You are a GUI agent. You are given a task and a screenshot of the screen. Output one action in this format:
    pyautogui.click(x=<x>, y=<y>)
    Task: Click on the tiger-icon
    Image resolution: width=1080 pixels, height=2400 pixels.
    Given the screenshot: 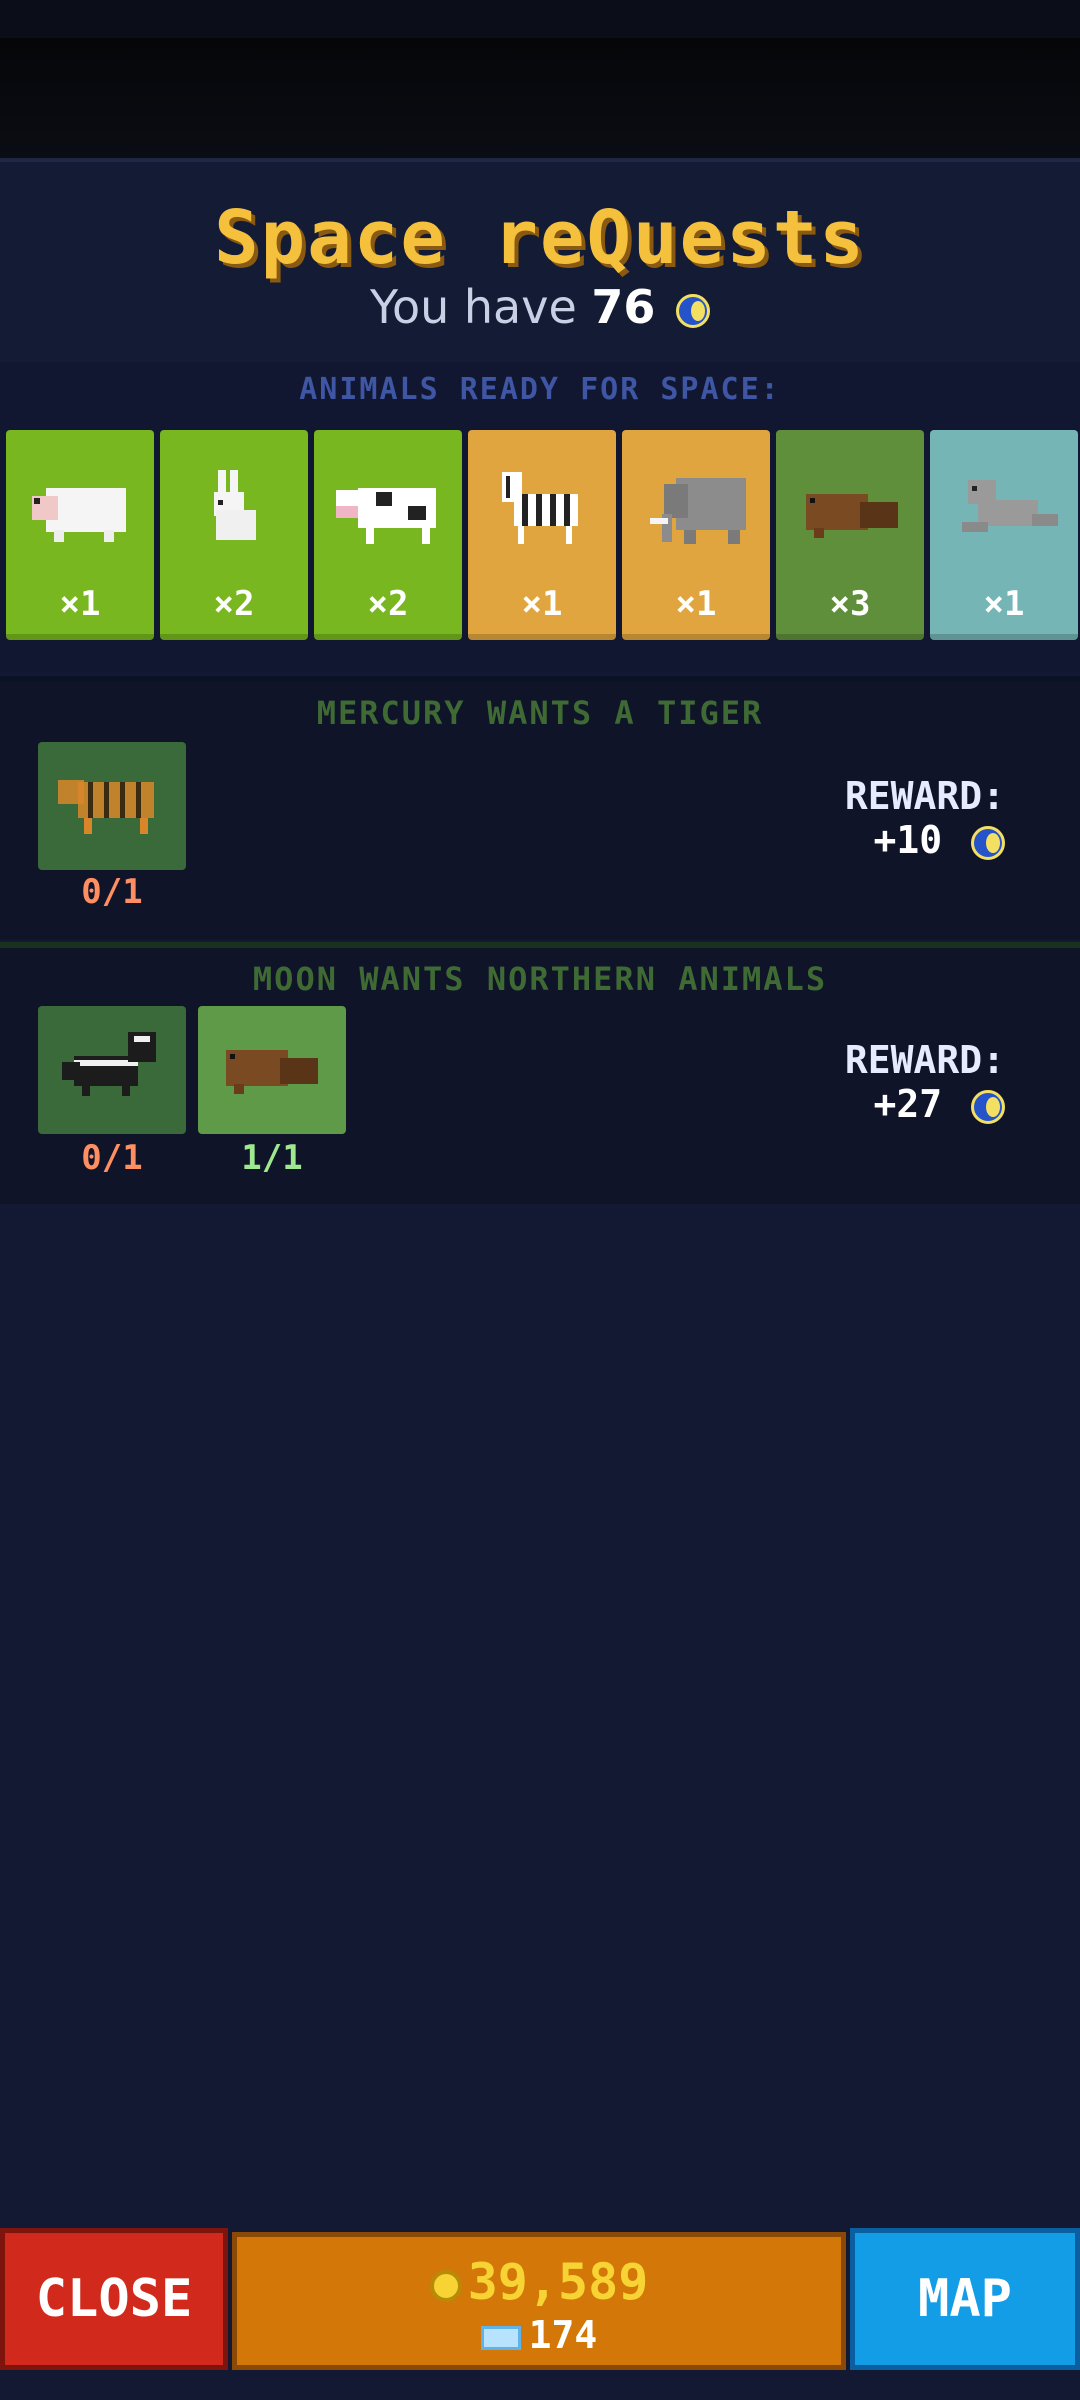 What is the action you would take?
    pyautogui.click(x=106, y=807)
    